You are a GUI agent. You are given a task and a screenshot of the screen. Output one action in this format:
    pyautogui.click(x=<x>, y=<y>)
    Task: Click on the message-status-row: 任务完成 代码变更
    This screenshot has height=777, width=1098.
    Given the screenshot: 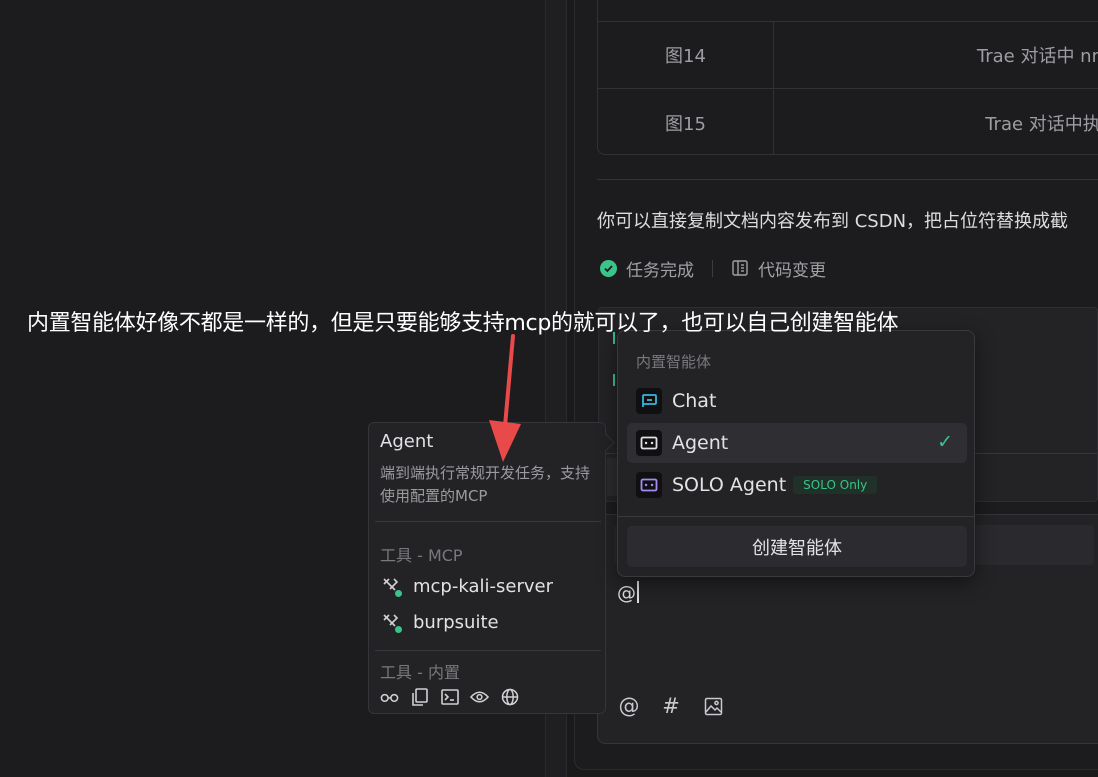 What is the action you would take?
    pyautogui.click(x=713, y=268)
    